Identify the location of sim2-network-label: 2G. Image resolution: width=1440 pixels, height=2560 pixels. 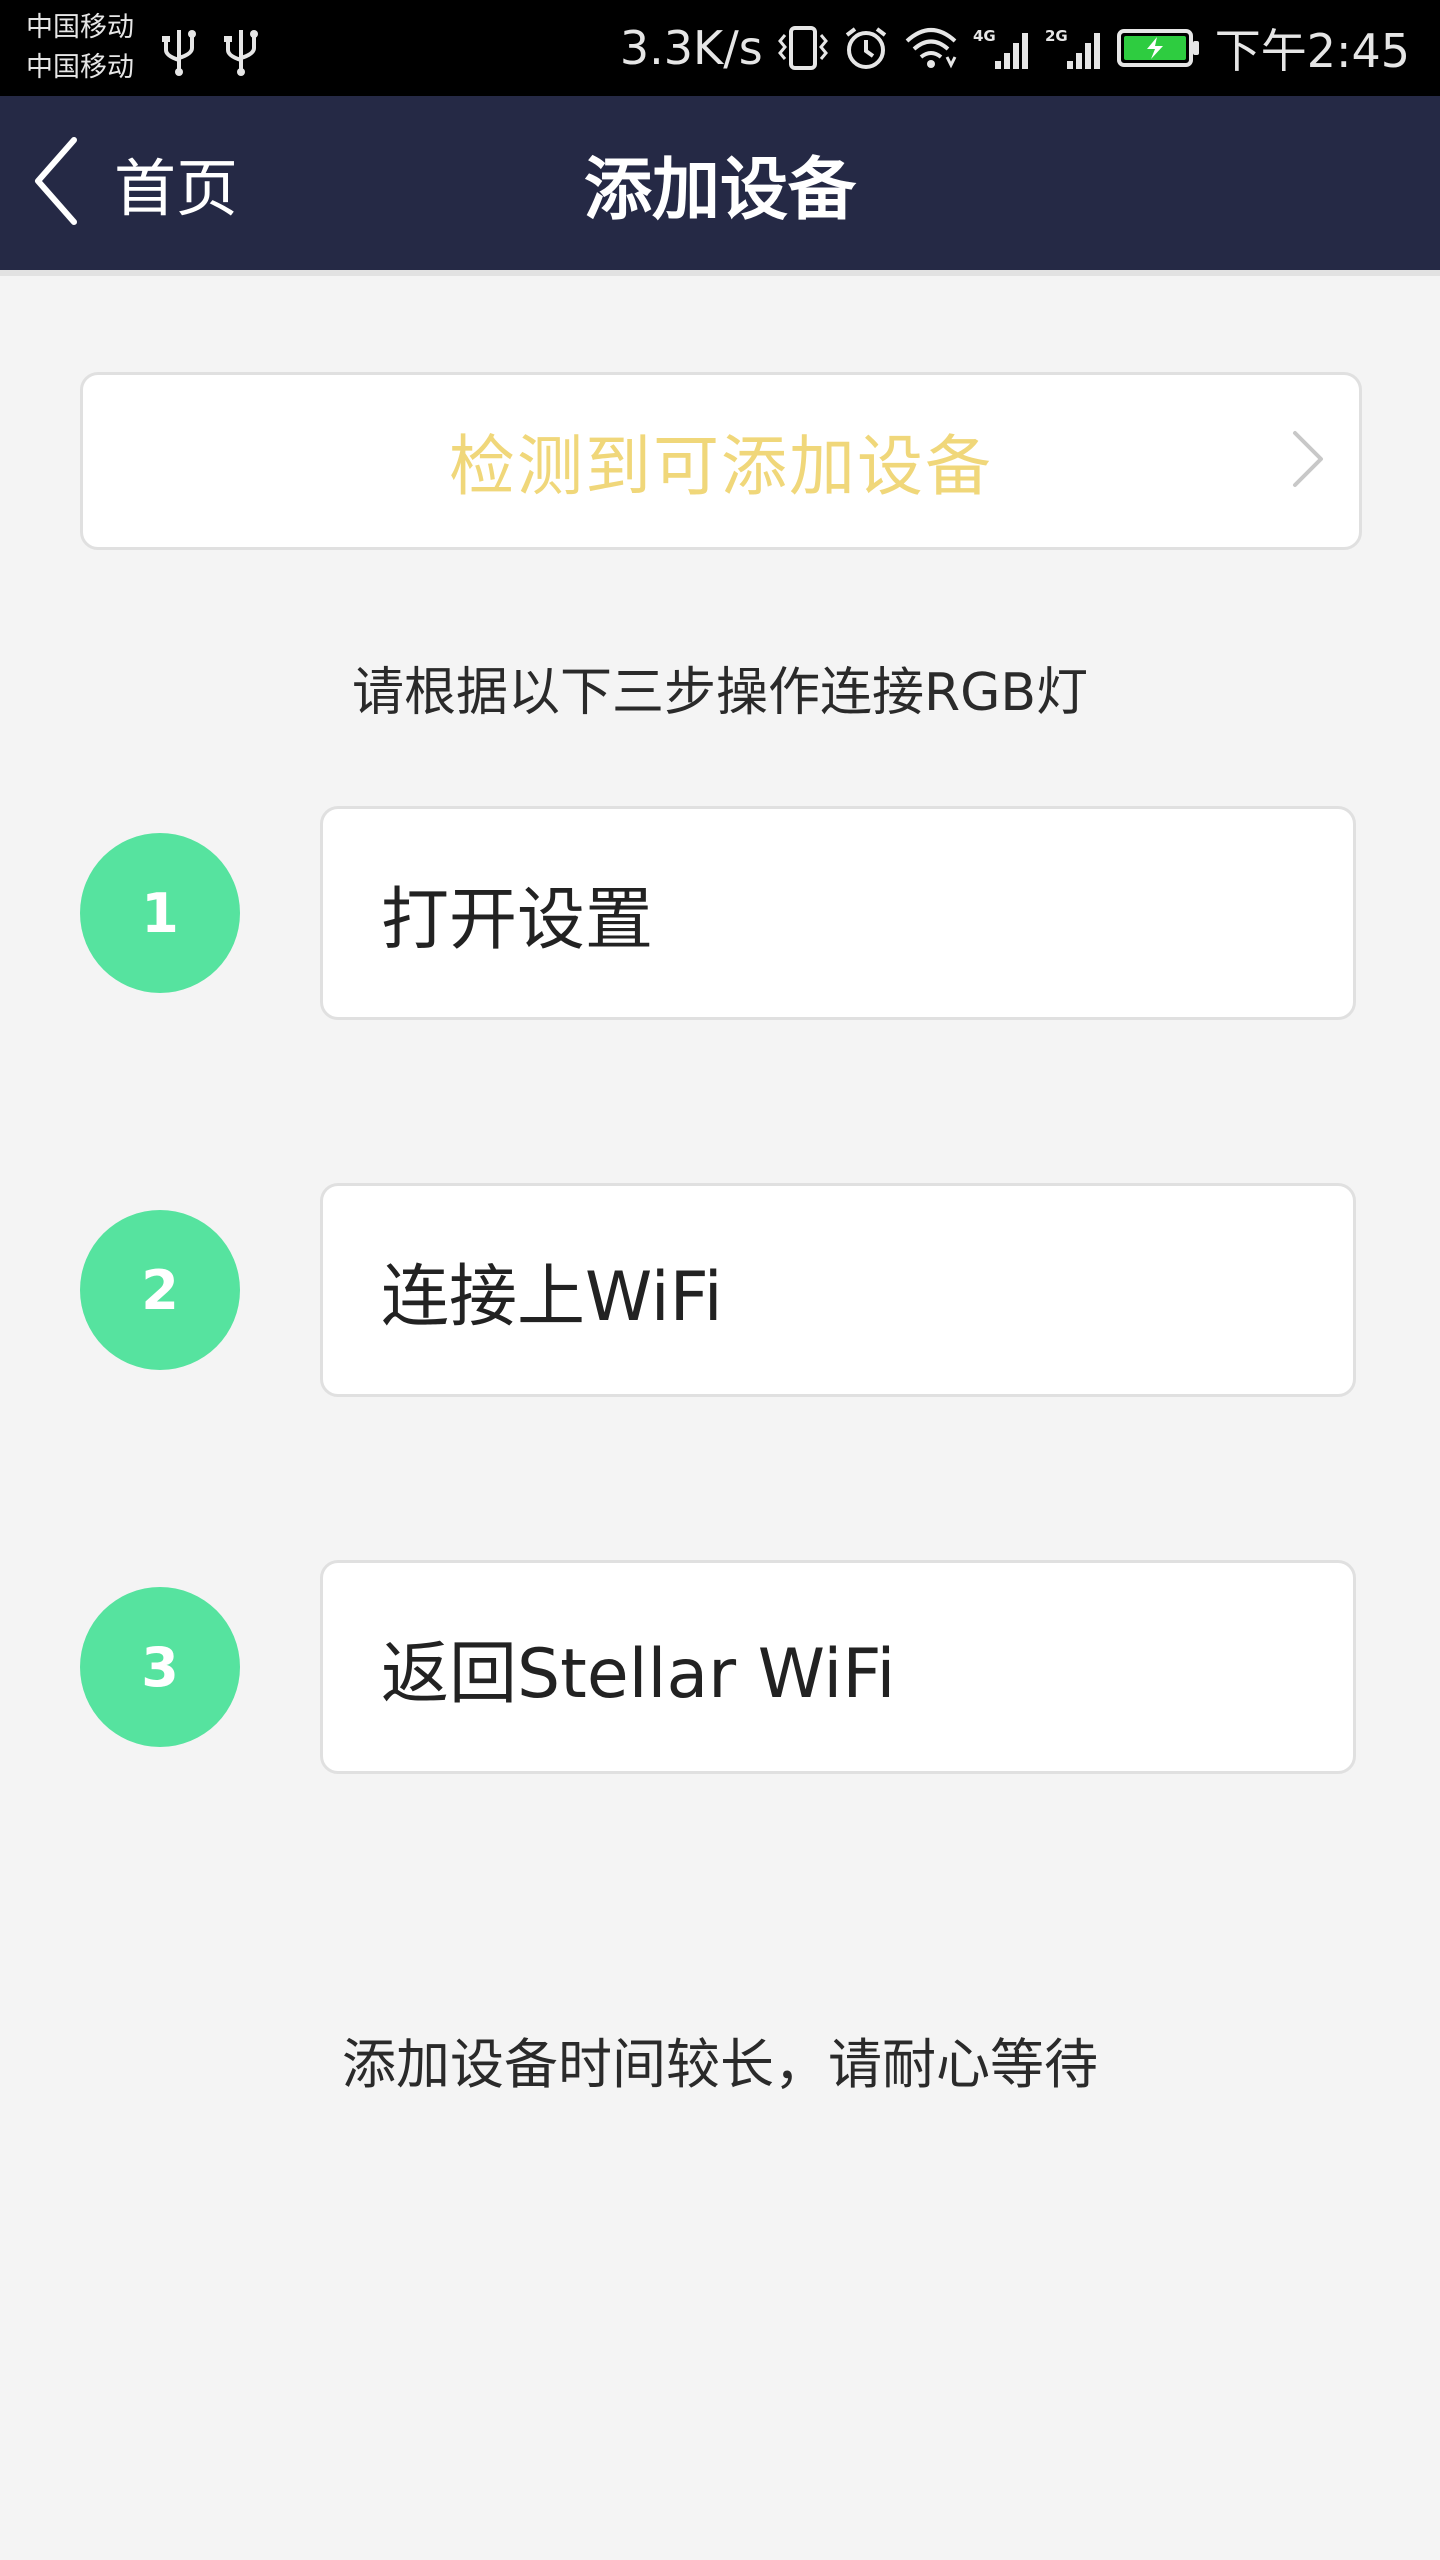
(1056, 36).